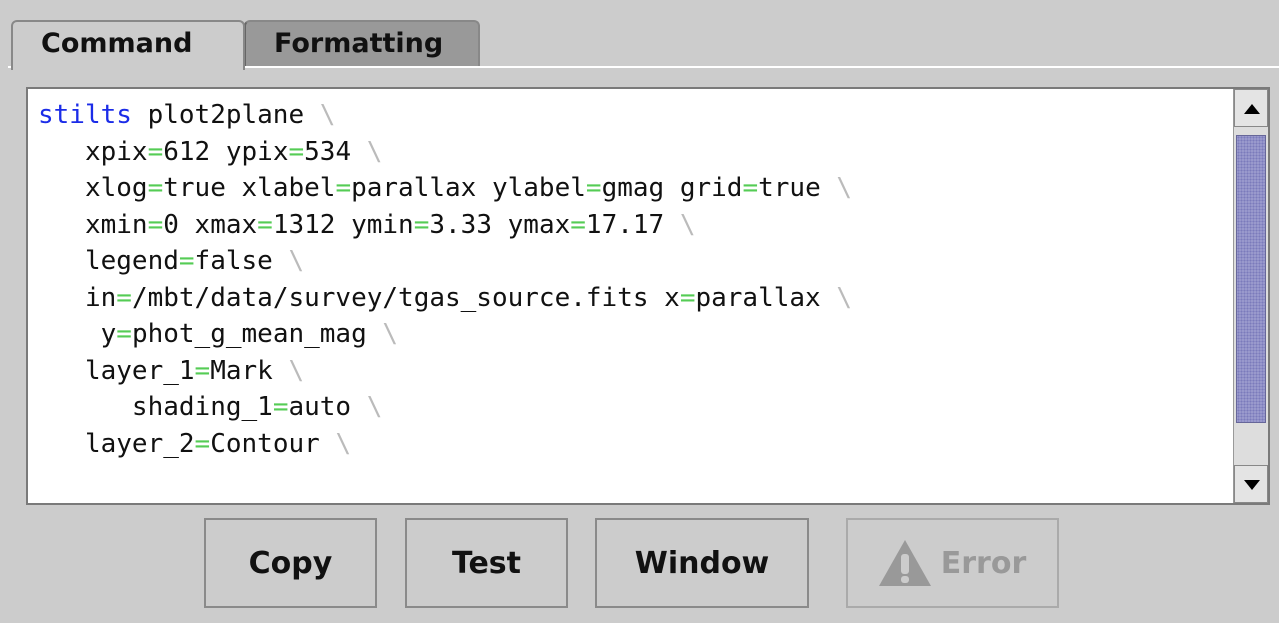 The height and width of the screenshot is (623, 1279). Describe the element at coordinates (486, 563) in the screenshot. I see `test-button: Test` at that location.